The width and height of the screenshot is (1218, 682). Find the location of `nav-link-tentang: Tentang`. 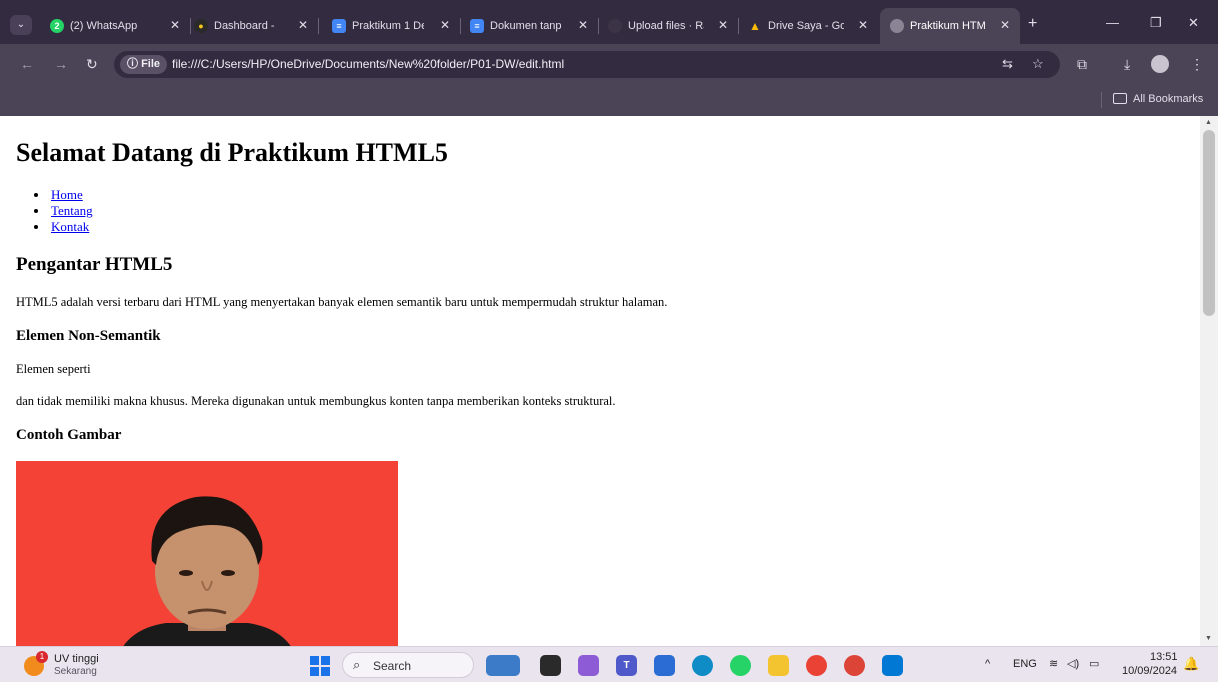

nav-link-tentang: Tentang is located at coordinates (72, 210).